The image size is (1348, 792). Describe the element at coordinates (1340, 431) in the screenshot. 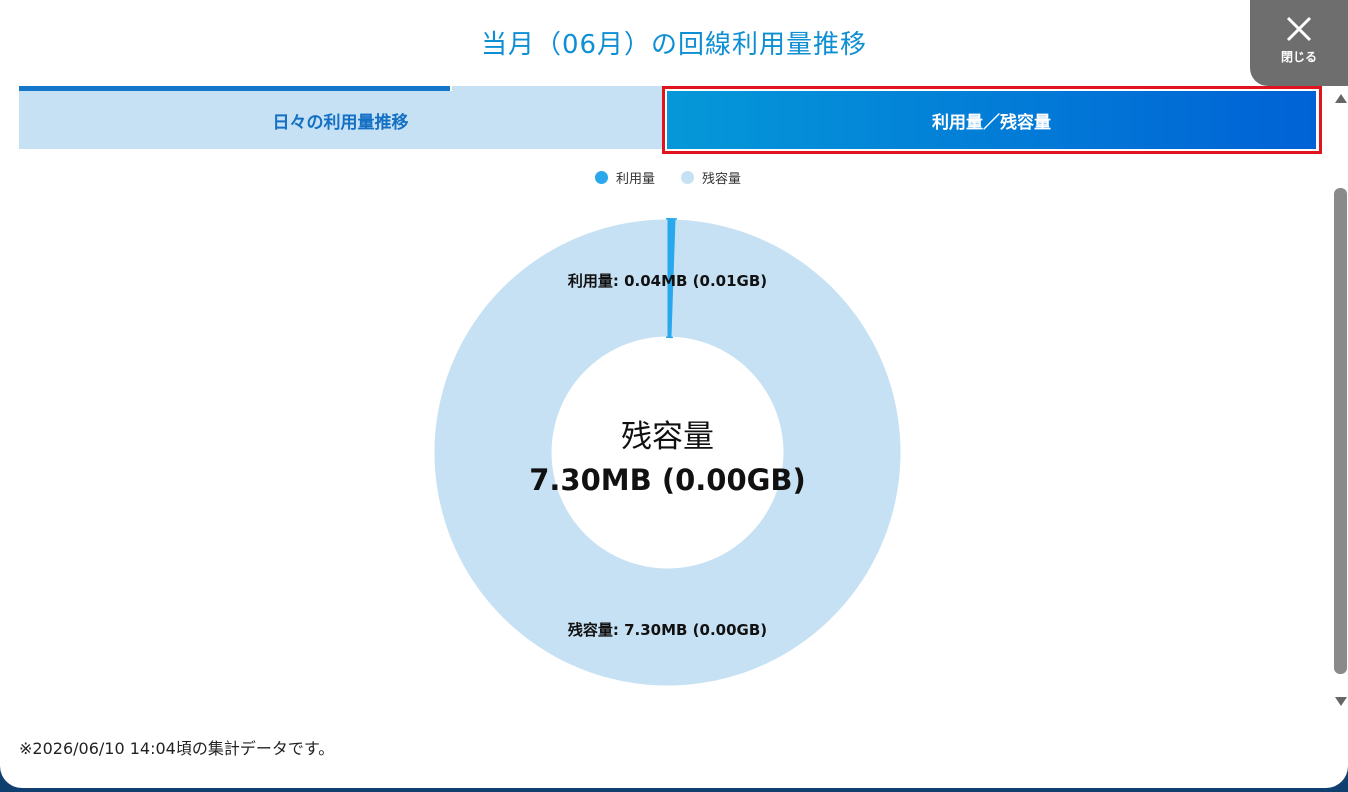

I see `scrollbar-thumb` at that location.